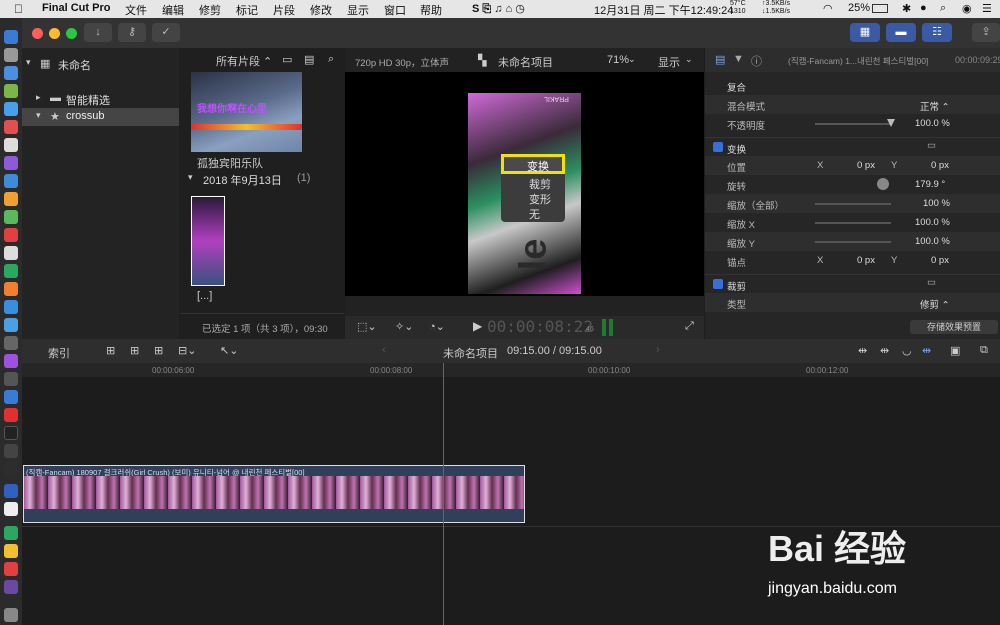  Describe the element at coordinates (11, 587) in the screenshot. I see `fcp-icon` at that location.